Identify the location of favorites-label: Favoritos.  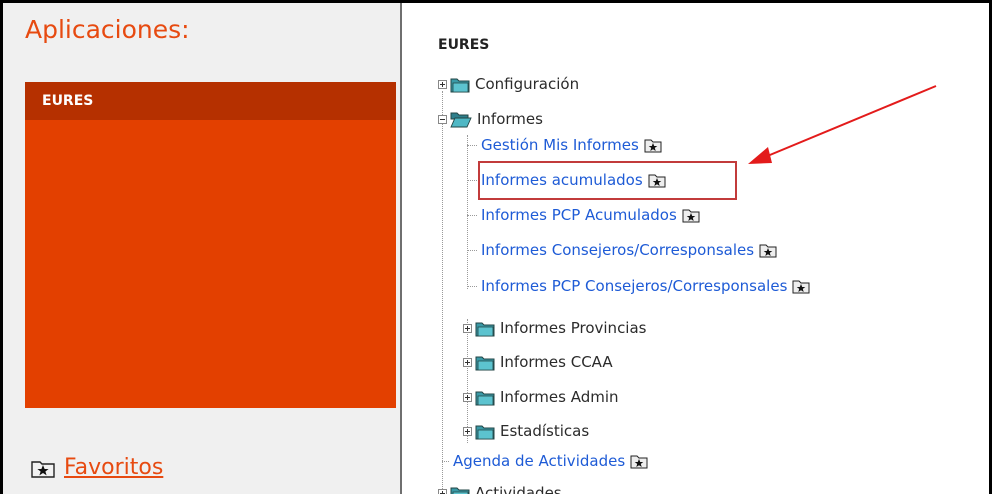
(113, 467).